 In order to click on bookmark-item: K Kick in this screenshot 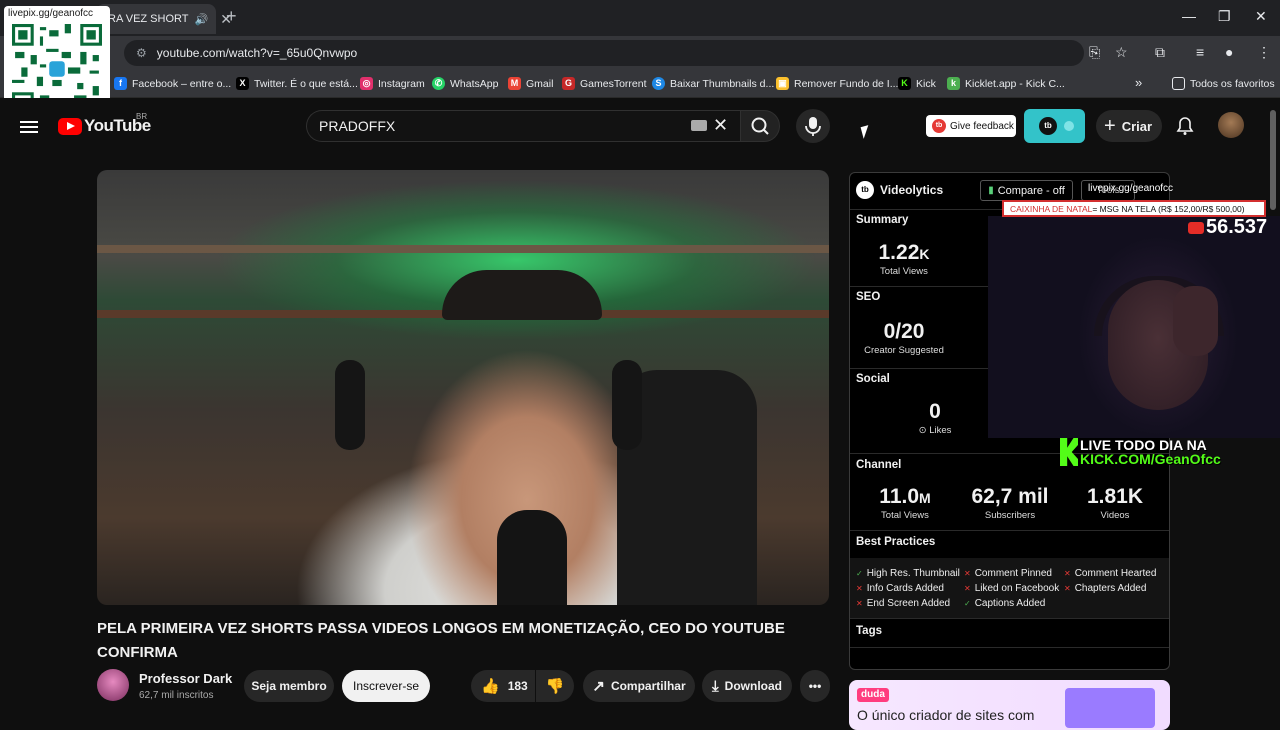, I will do `click(917, 83)`.